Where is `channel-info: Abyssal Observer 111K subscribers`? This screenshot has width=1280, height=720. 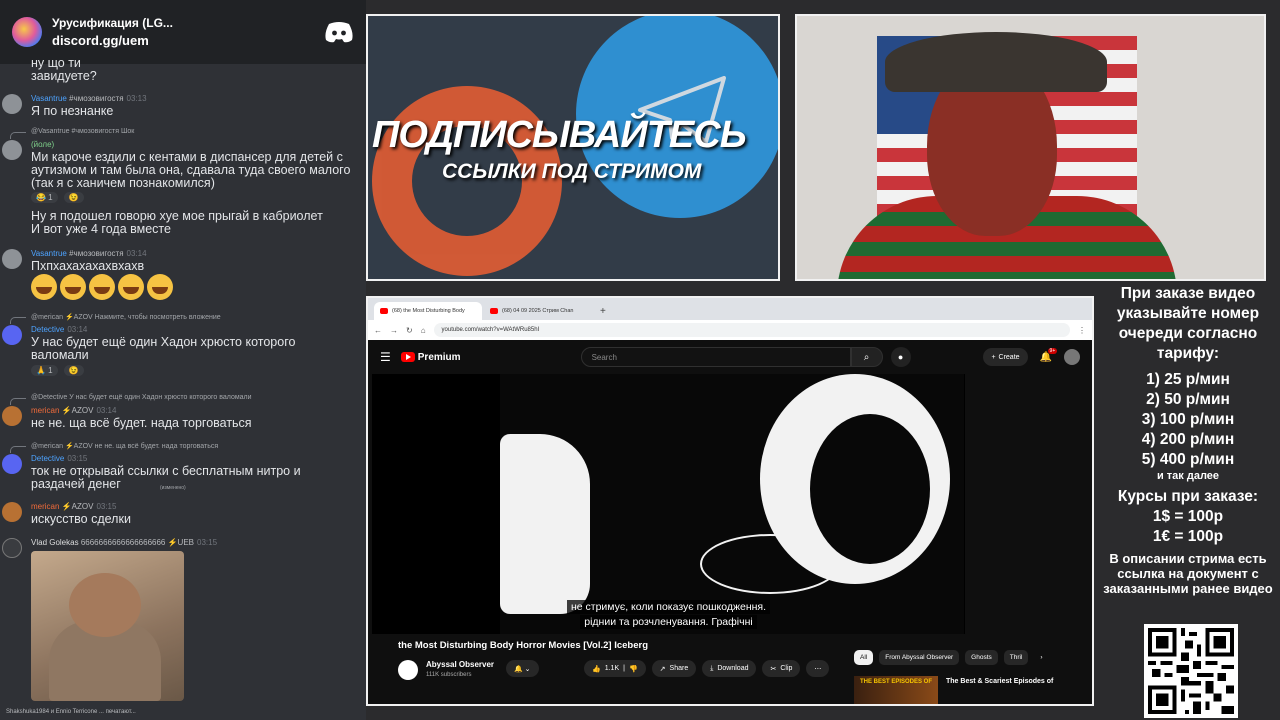 channel-info: Abyssal Observer 111K subscribers is located at coordinates (498, 670).